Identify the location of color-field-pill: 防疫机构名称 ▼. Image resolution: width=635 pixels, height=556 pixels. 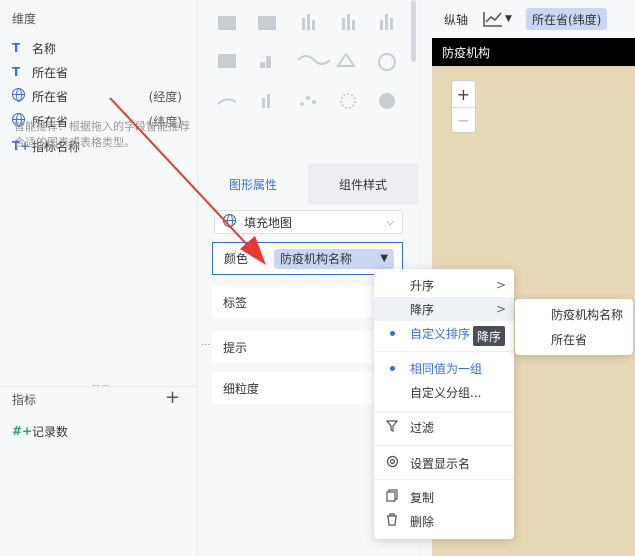
(334, 258).